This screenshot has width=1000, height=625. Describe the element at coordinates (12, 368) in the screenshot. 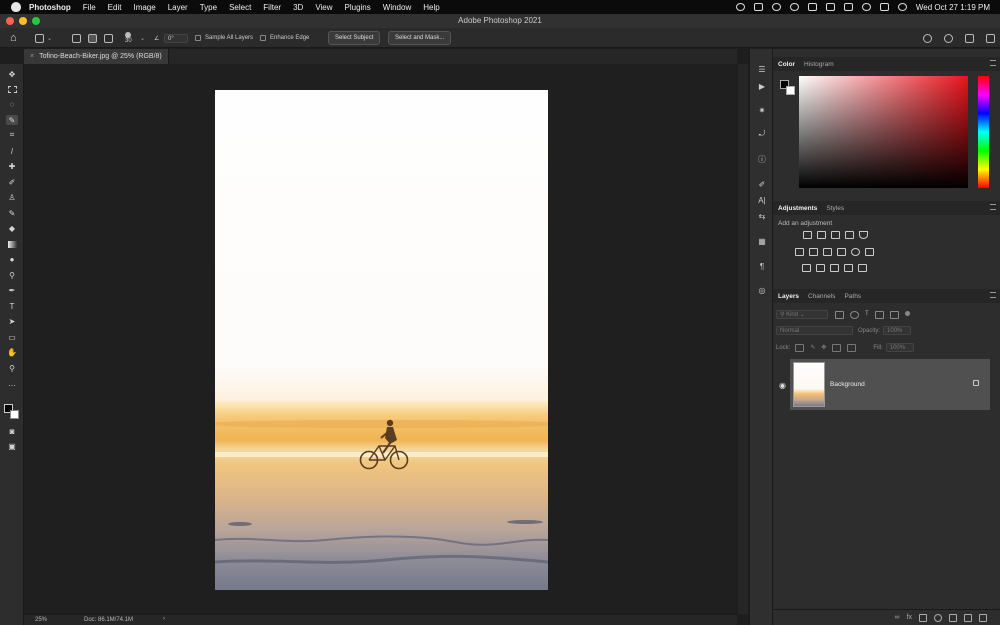

I see `zoom-tool-icon: ⚲` at that location.